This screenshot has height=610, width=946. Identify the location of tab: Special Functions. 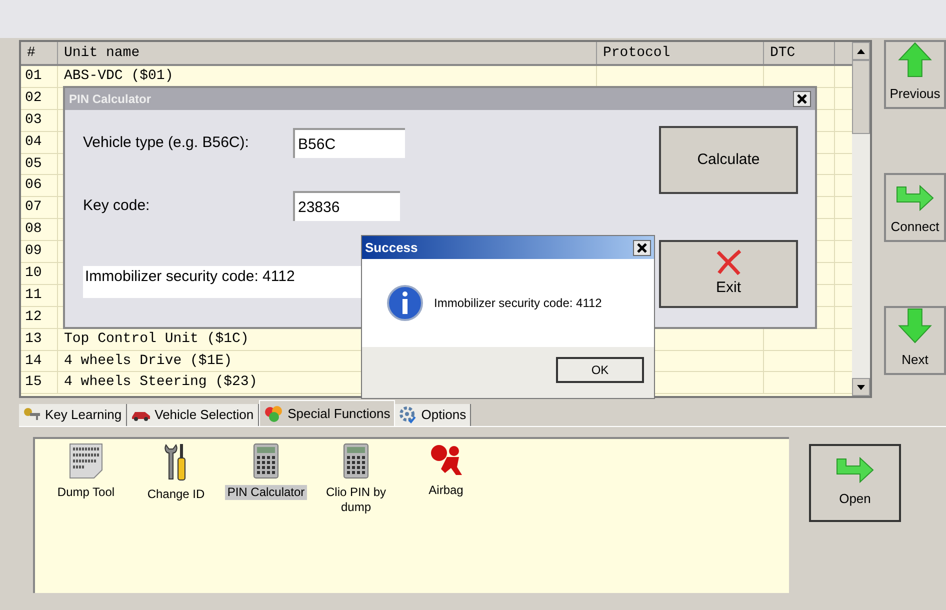
(327, 413).